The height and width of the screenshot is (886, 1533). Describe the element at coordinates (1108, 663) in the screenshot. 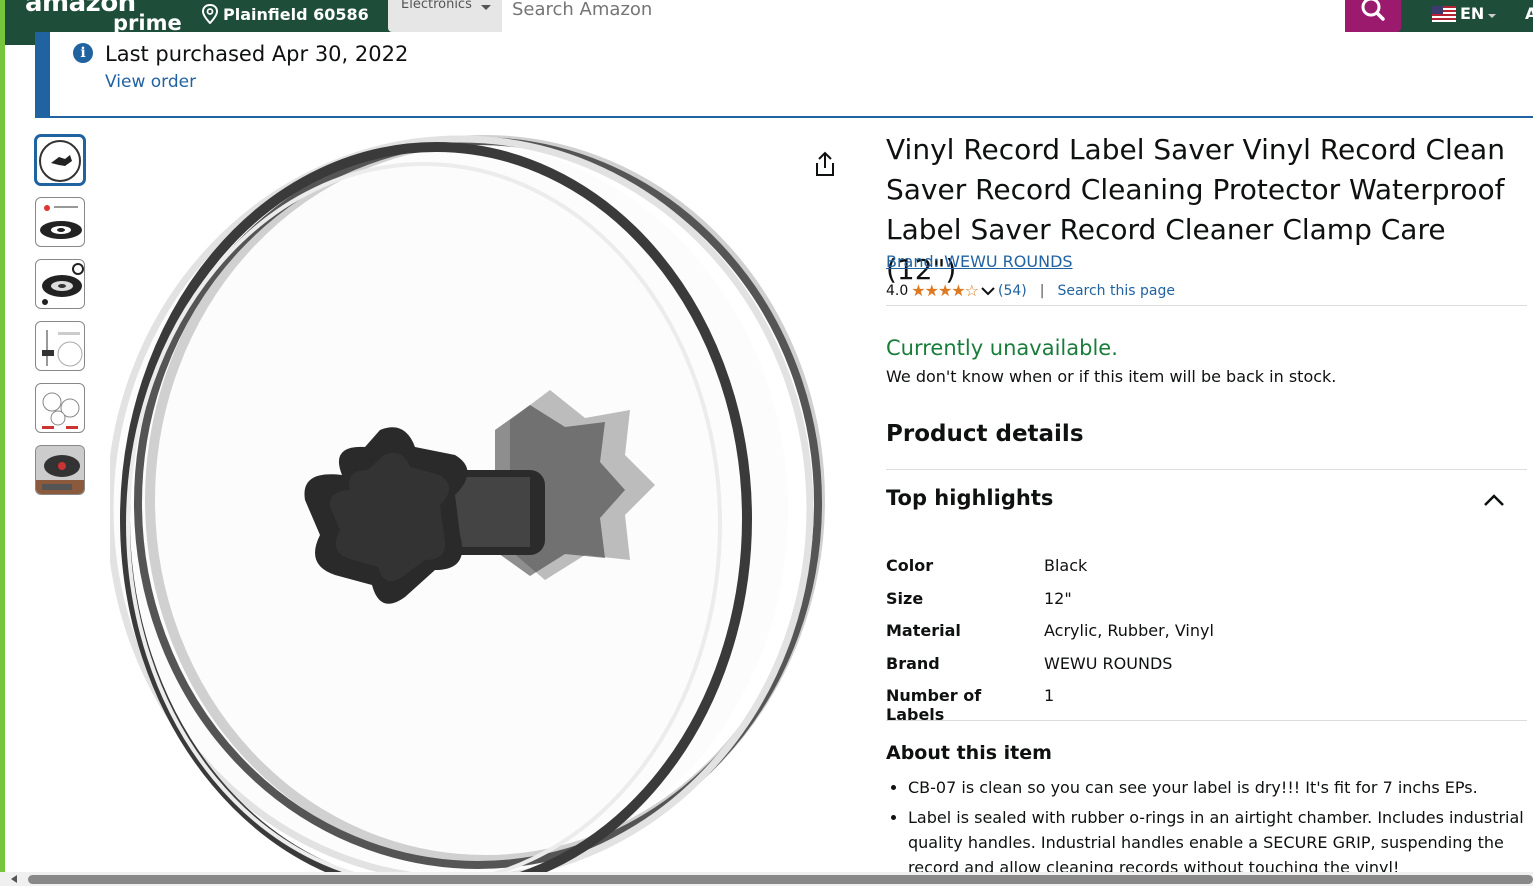

I see `spec-value: WEWU ROUNDS` at that location.